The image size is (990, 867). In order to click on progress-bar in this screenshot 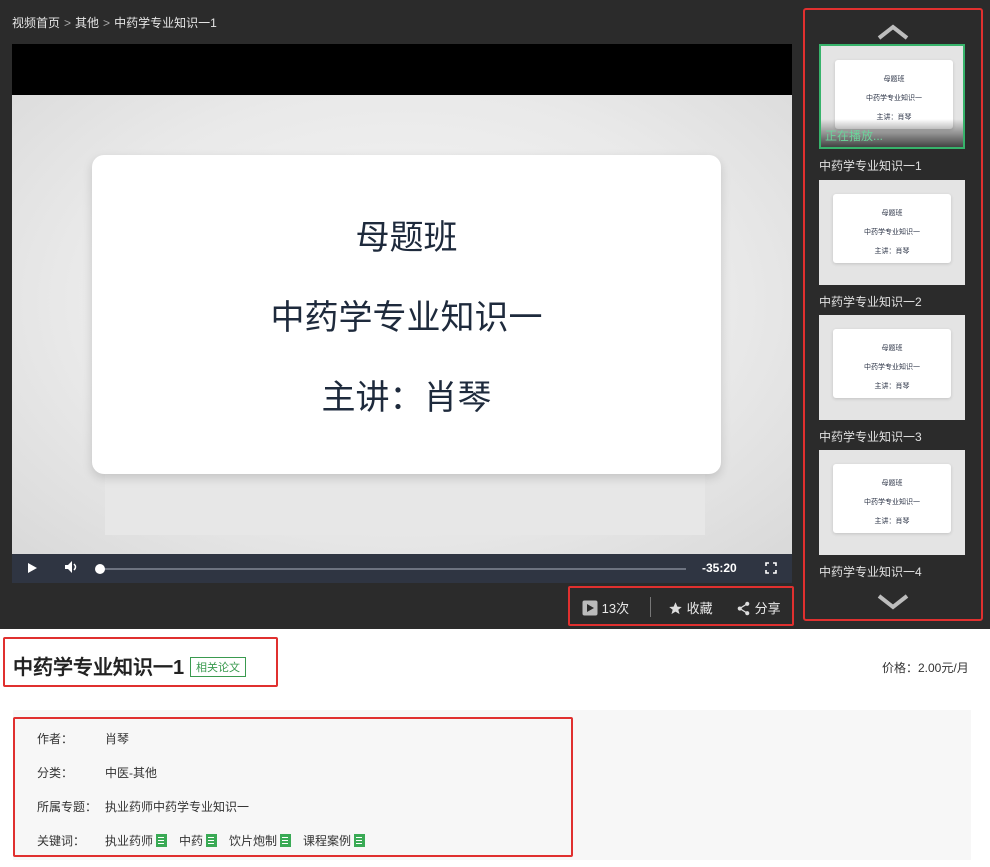, I will do `click(393, 569)`.